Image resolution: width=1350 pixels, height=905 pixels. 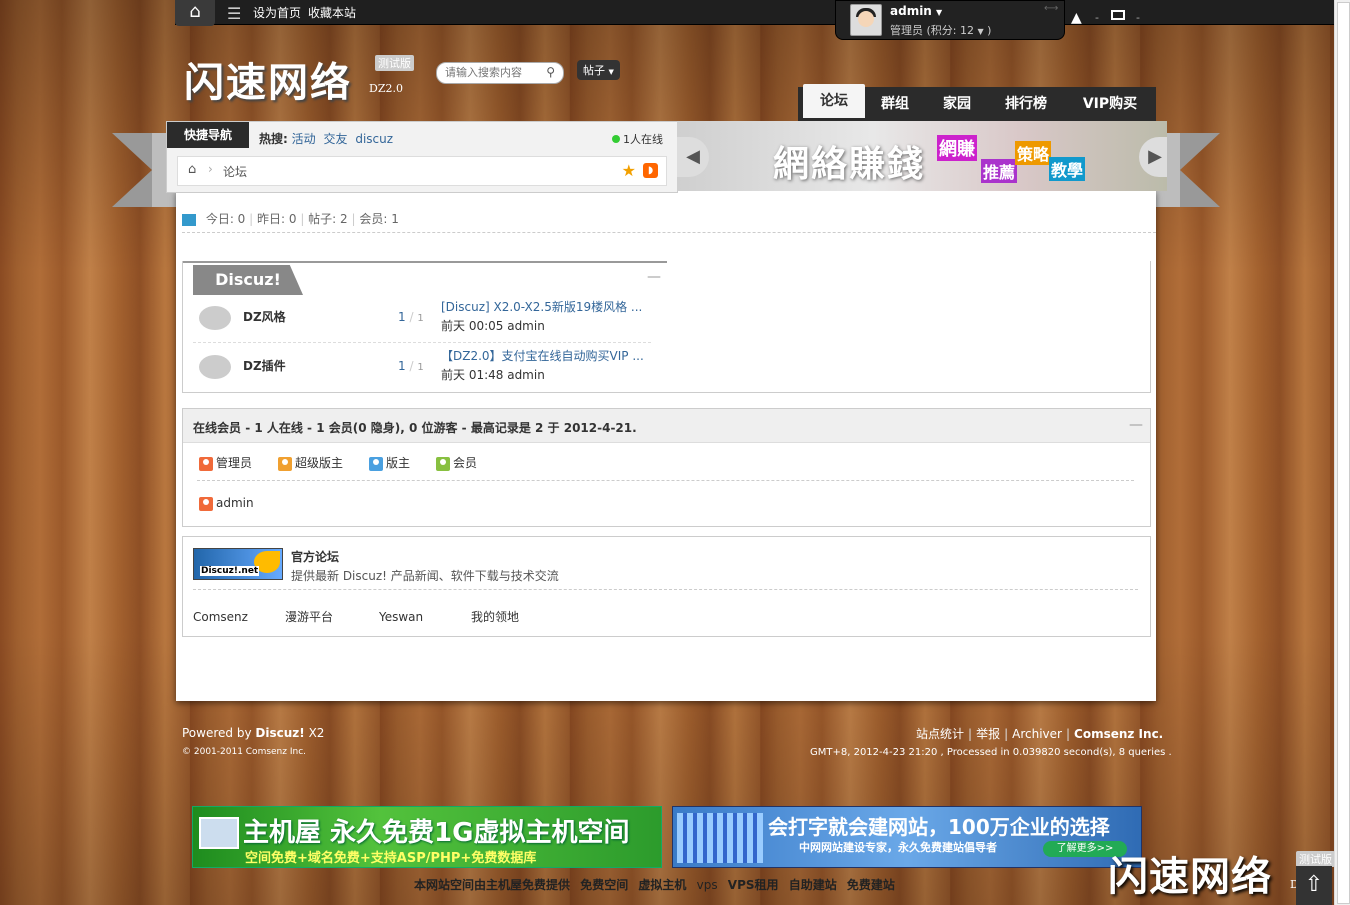 What do you see at coordinates (550, 72) in the screenshot?
I see `search-icon: ⚲` at bounding box center [550, 72].